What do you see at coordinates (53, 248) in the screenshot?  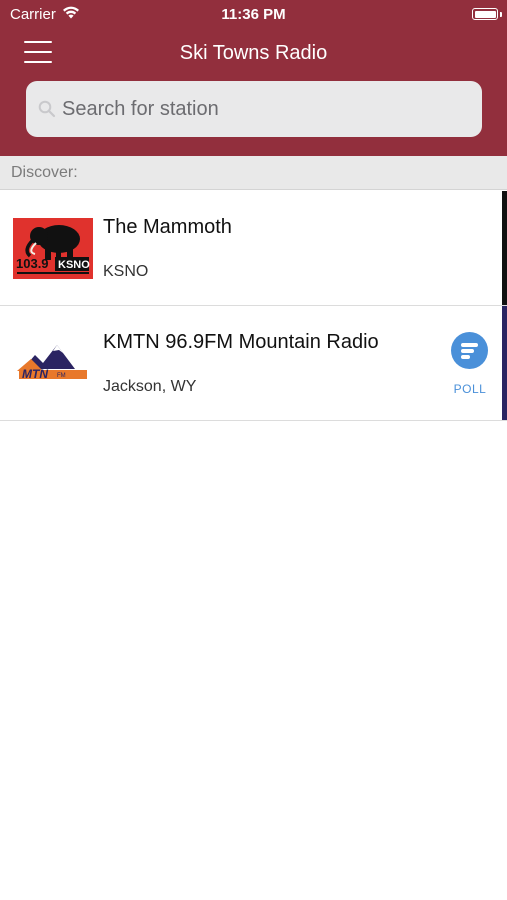 I see `mammoth-logo-icon: 103.9 KSNO` at bounding box center [53, 248].